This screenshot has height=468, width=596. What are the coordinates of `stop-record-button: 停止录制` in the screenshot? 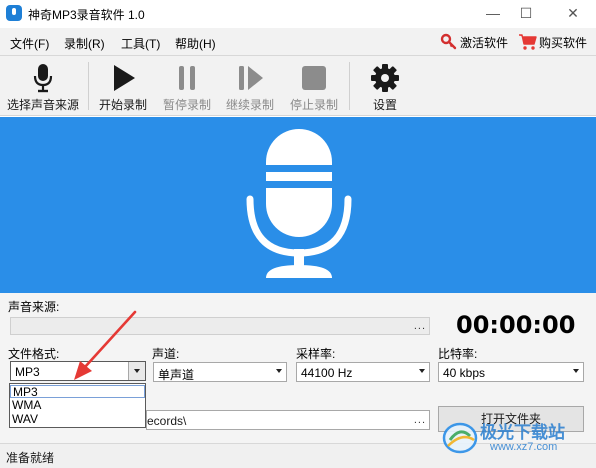 It's located at (314, 86).